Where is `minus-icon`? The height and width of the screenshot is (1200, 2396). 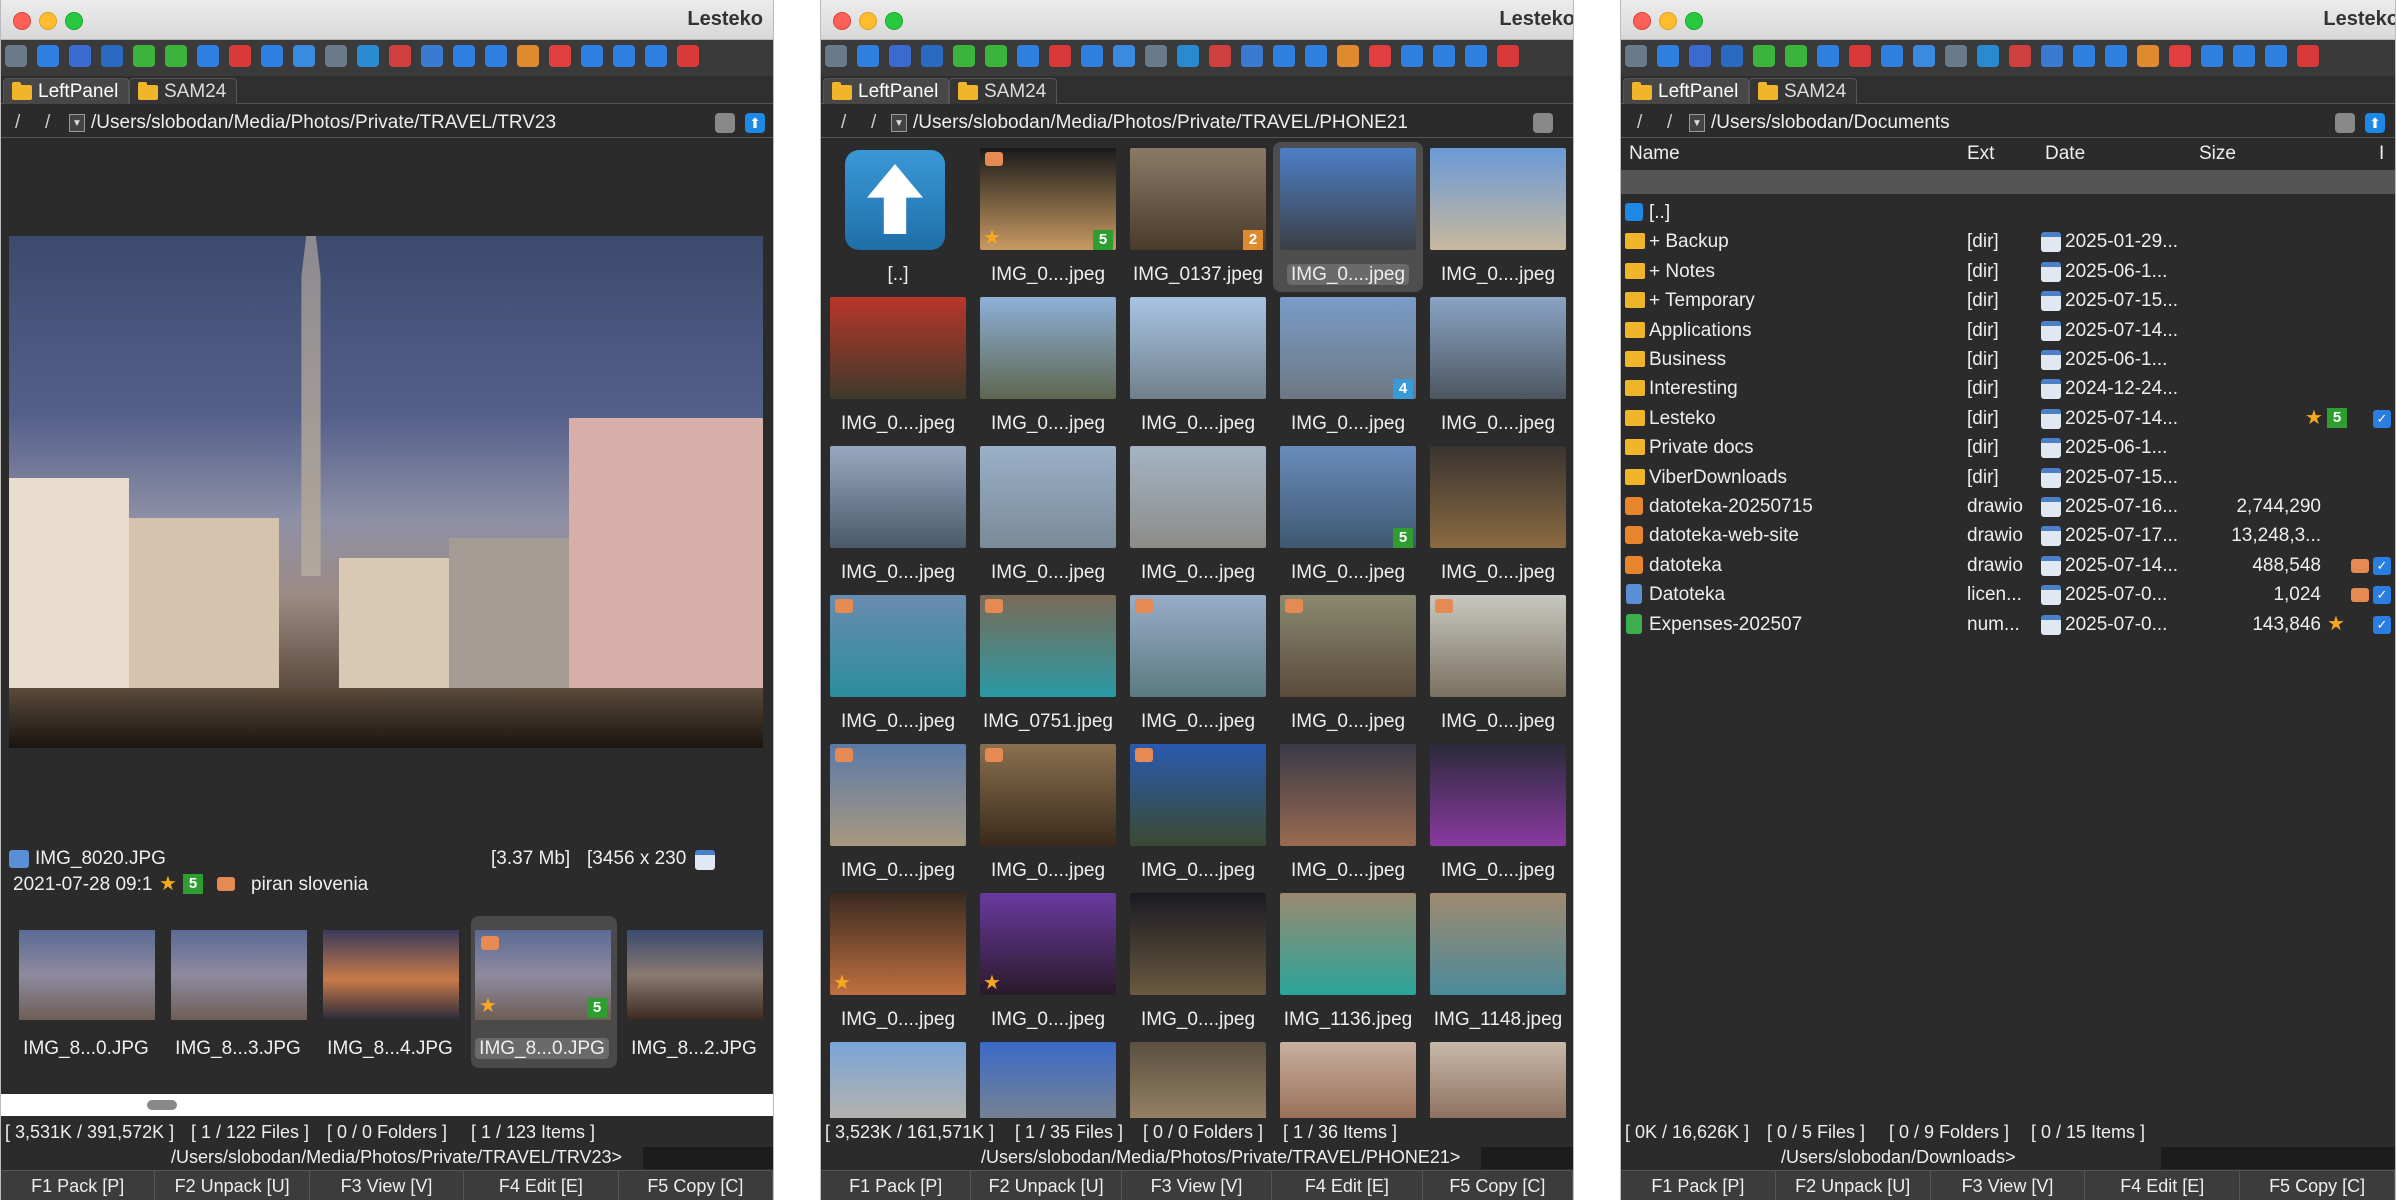 minus-icon is located at coordinates (1028, 56).